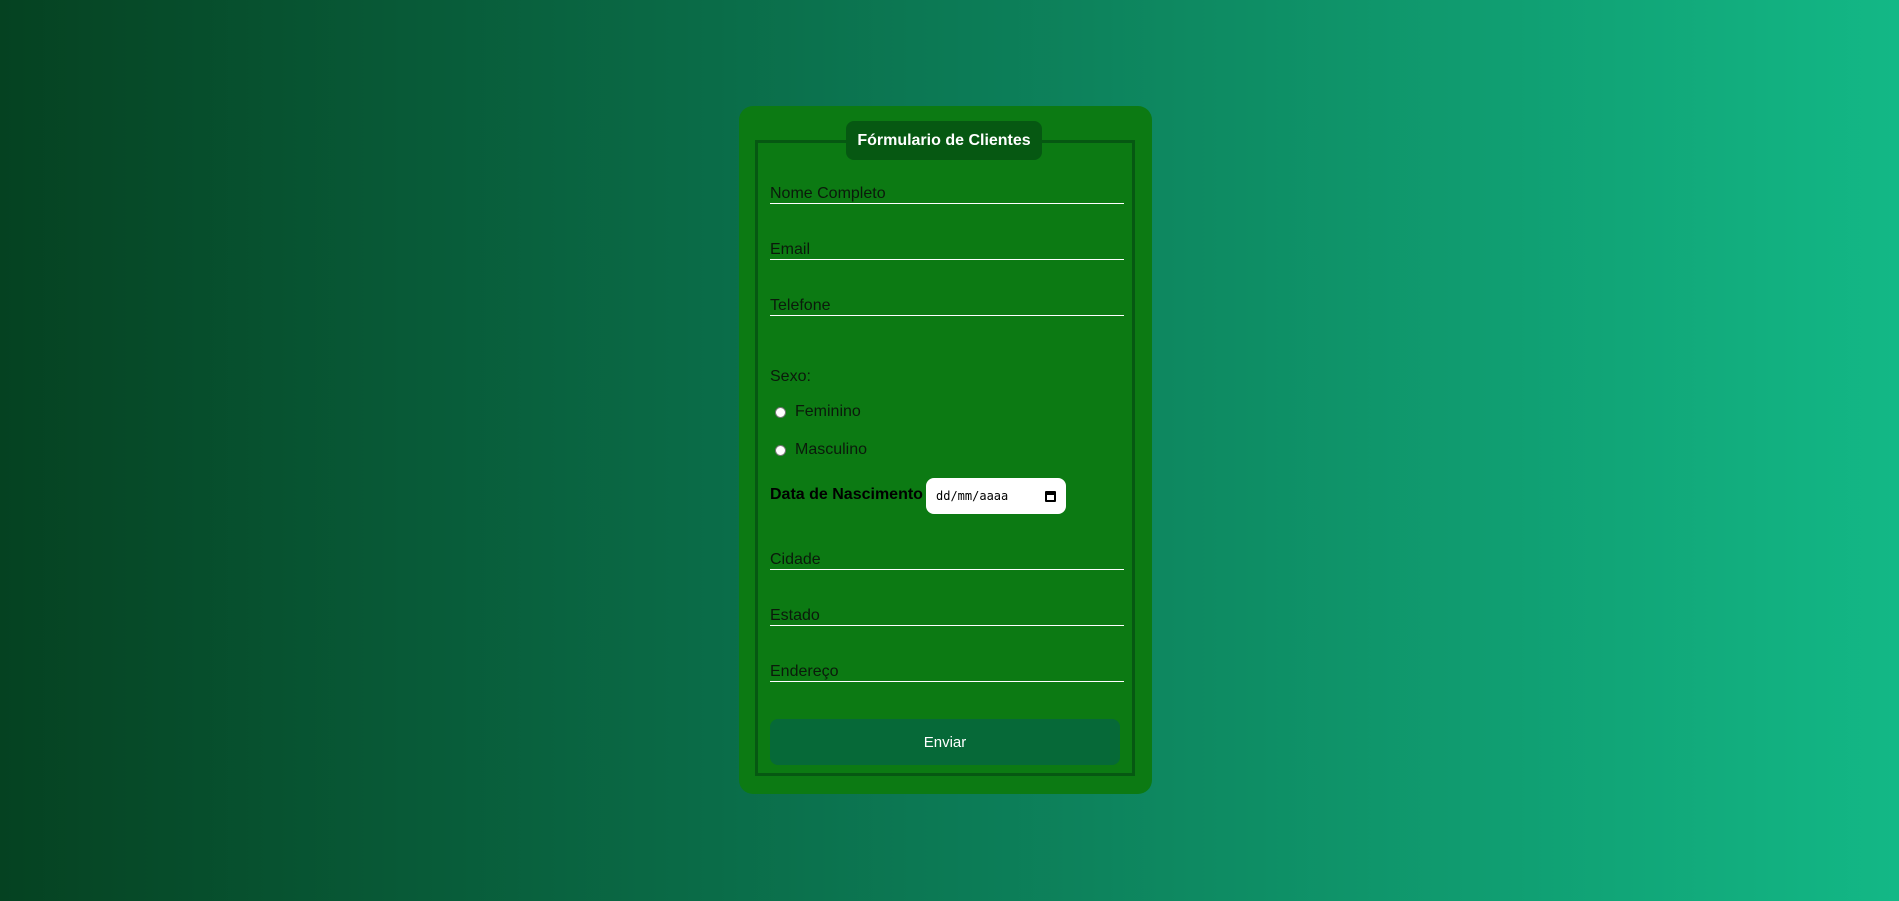 The image size is (1899, 901). I want to click on endereco-input: Endereço, so click(947, 669).